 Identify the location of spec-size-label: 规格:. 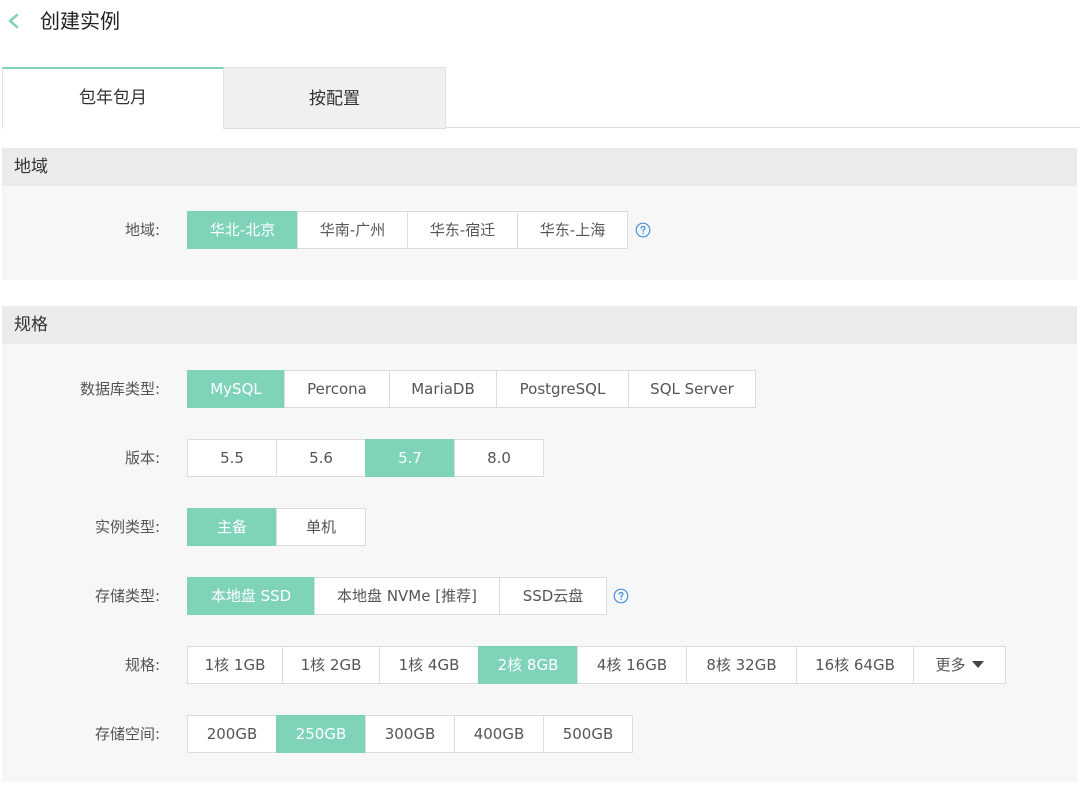
(142, 665).